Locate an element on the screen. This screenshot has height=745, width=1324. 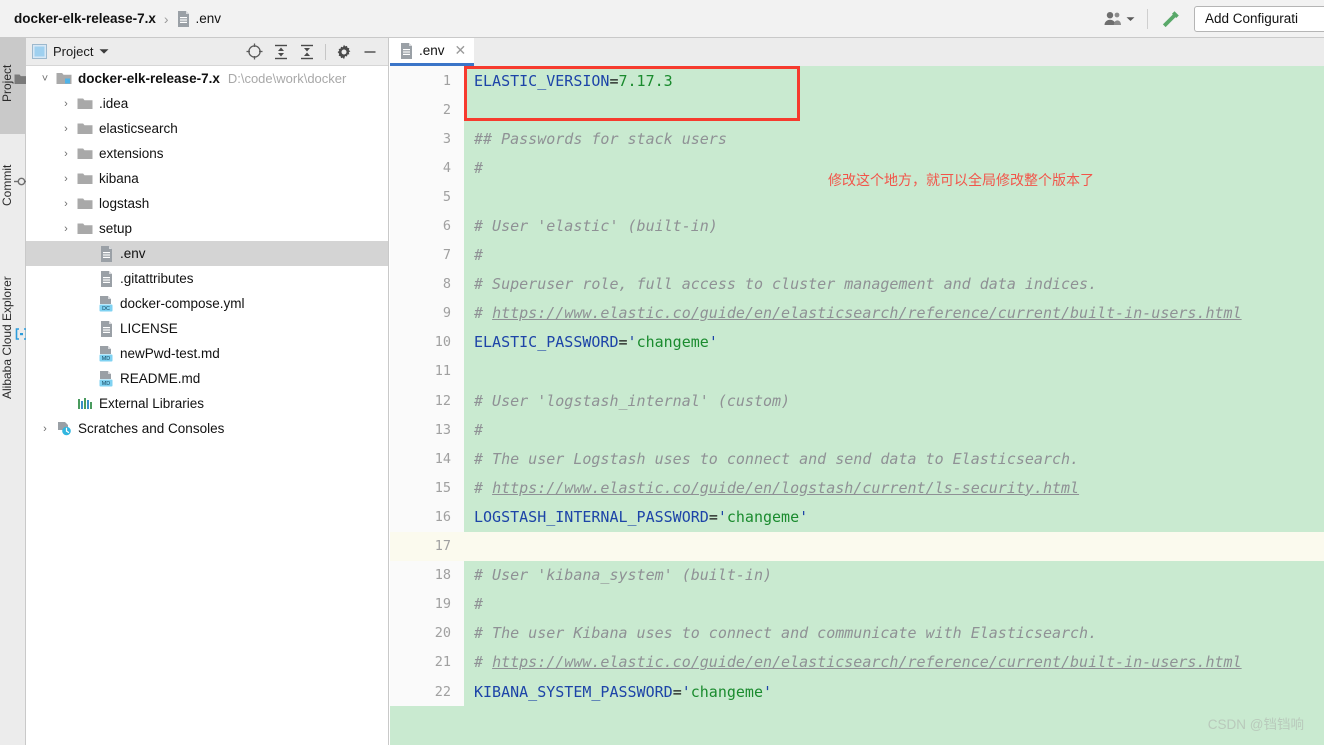
minimize-icon is located at coordinates (370, 52).